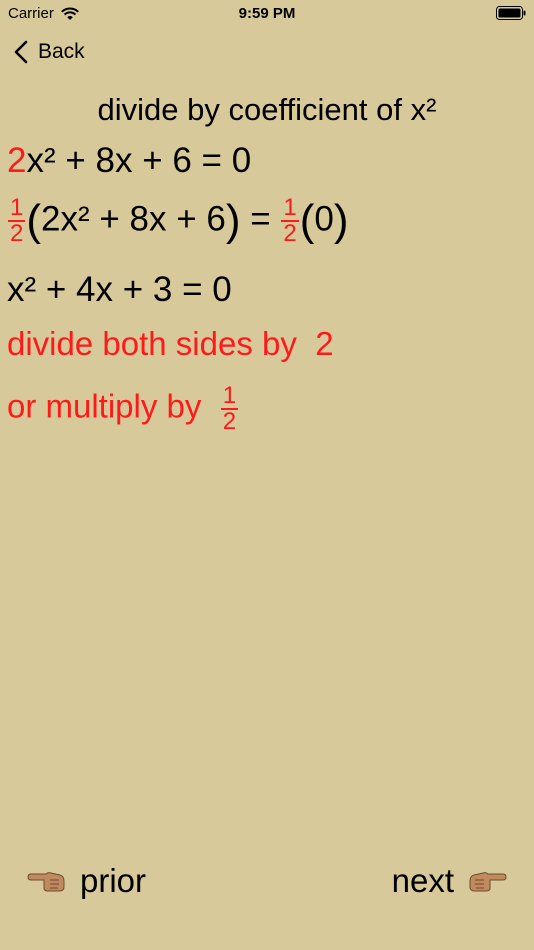  I want to click on instruction-multiply-fraction: 1 2, so click(229, 408).